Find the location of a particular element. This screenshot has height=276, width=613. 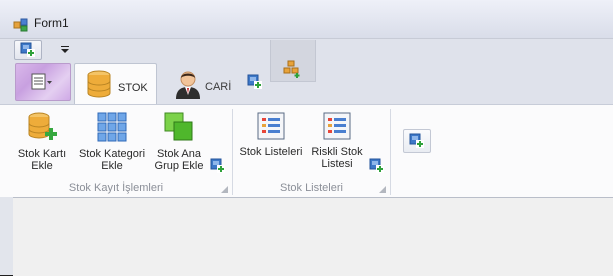

document-menu-icon is located at coordinates (41, 81).